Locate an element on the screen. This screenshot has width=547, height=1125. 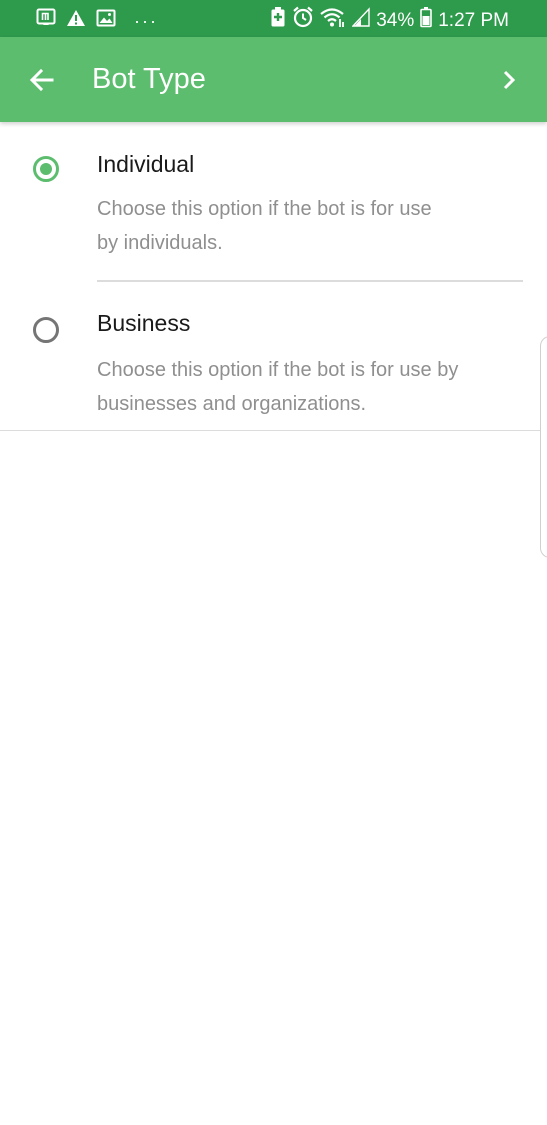
option-title-business: Business is located at coordinates (144, 323).